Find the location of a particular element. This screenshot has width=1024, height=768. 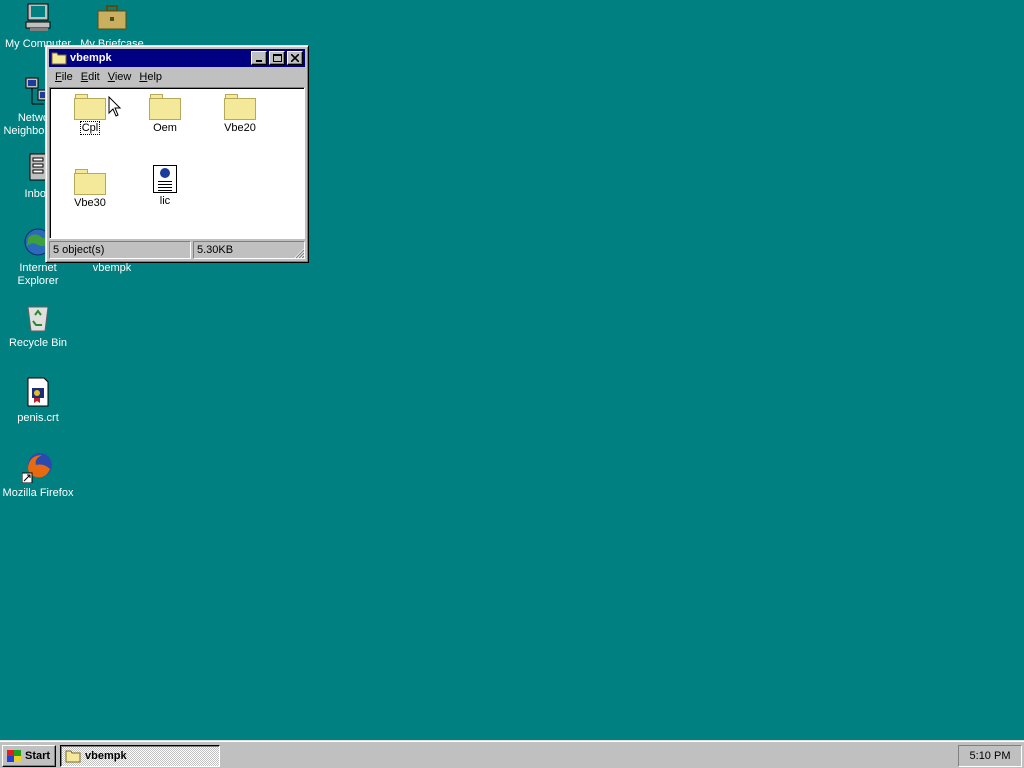

desktop-icon-label-line2: Explorer is located at coordinates (38, 281).